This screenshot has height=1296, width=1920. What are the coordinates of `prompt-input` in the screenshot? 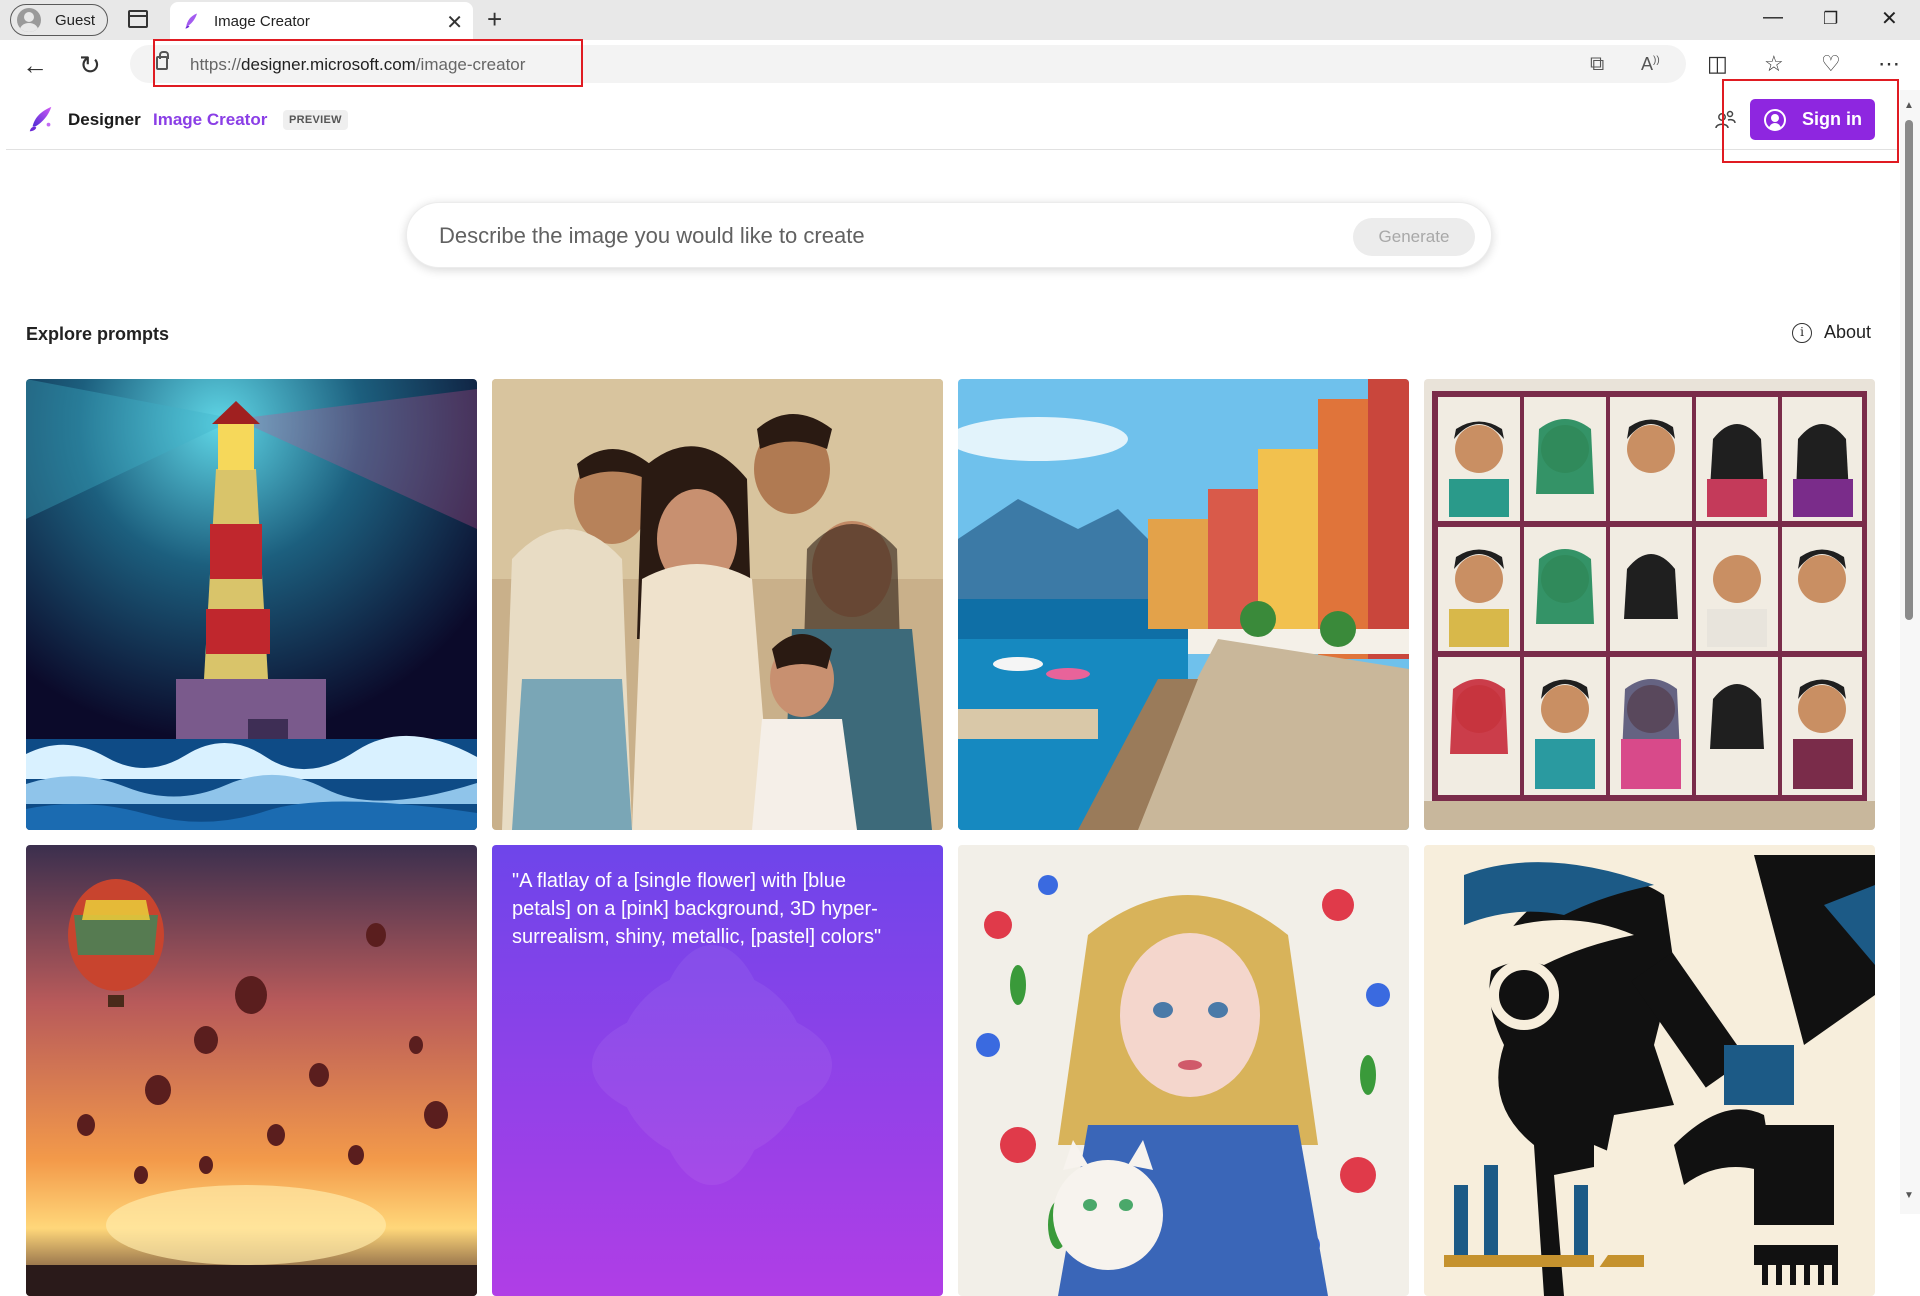 It's located at (879, 236).